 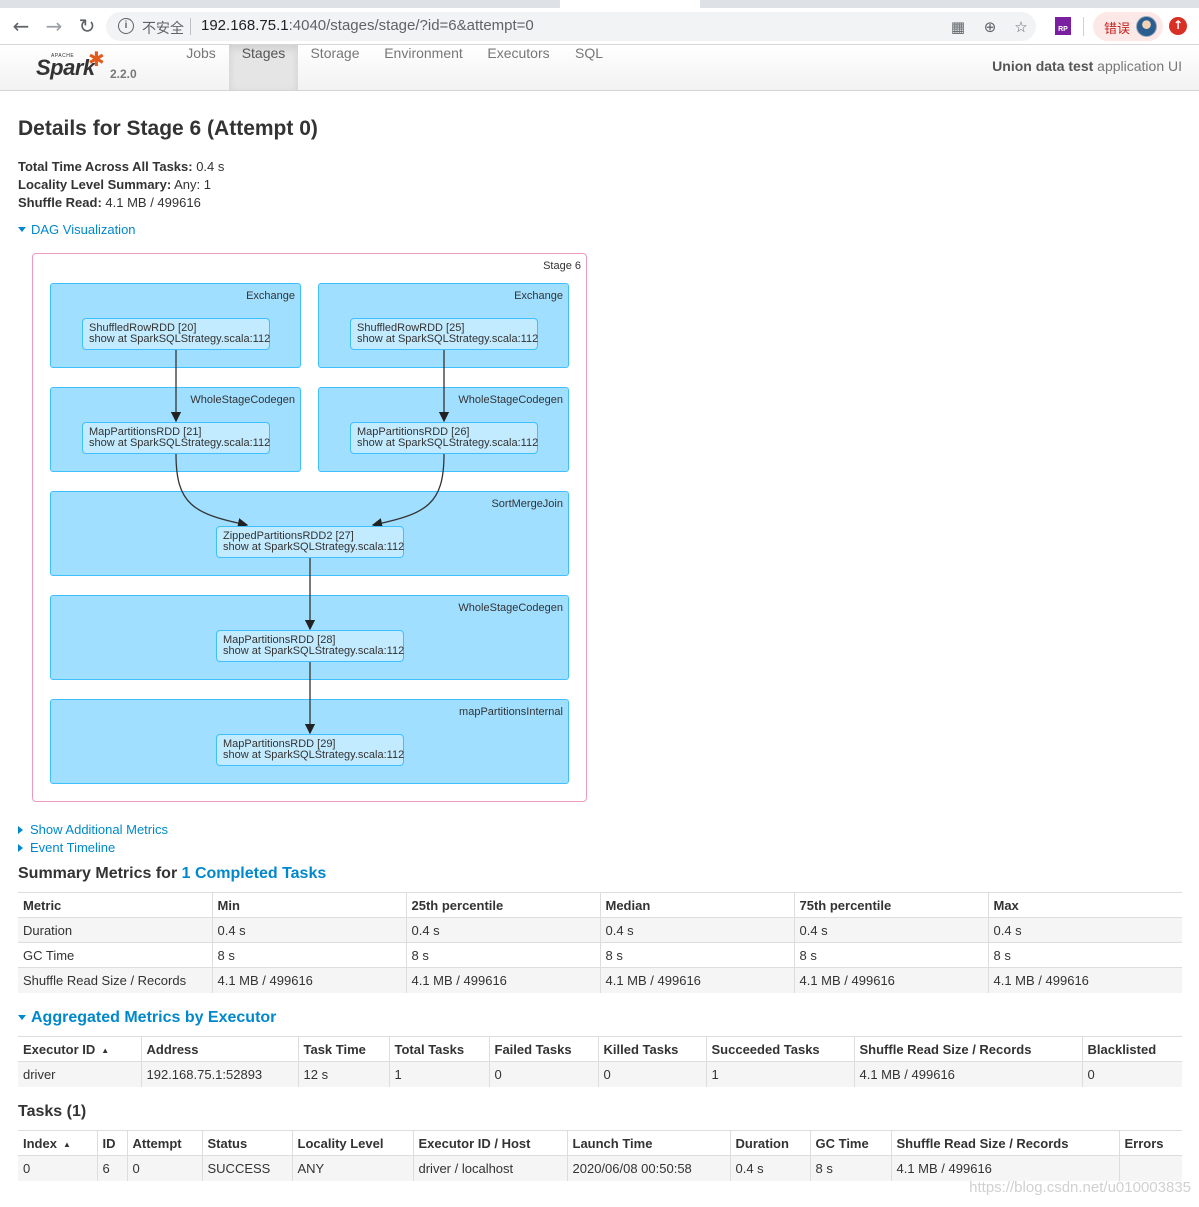 What do you see at coordinates (527, 504) in the screenshot?
I see `cluster-label: SortMergeJoin` at bounding box center [527, 504].